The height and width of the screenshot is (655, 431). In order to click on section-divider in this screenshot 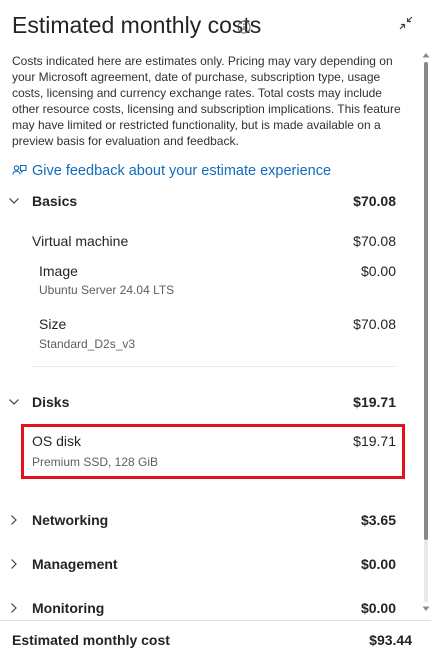, I will do `click(214, 366)`.